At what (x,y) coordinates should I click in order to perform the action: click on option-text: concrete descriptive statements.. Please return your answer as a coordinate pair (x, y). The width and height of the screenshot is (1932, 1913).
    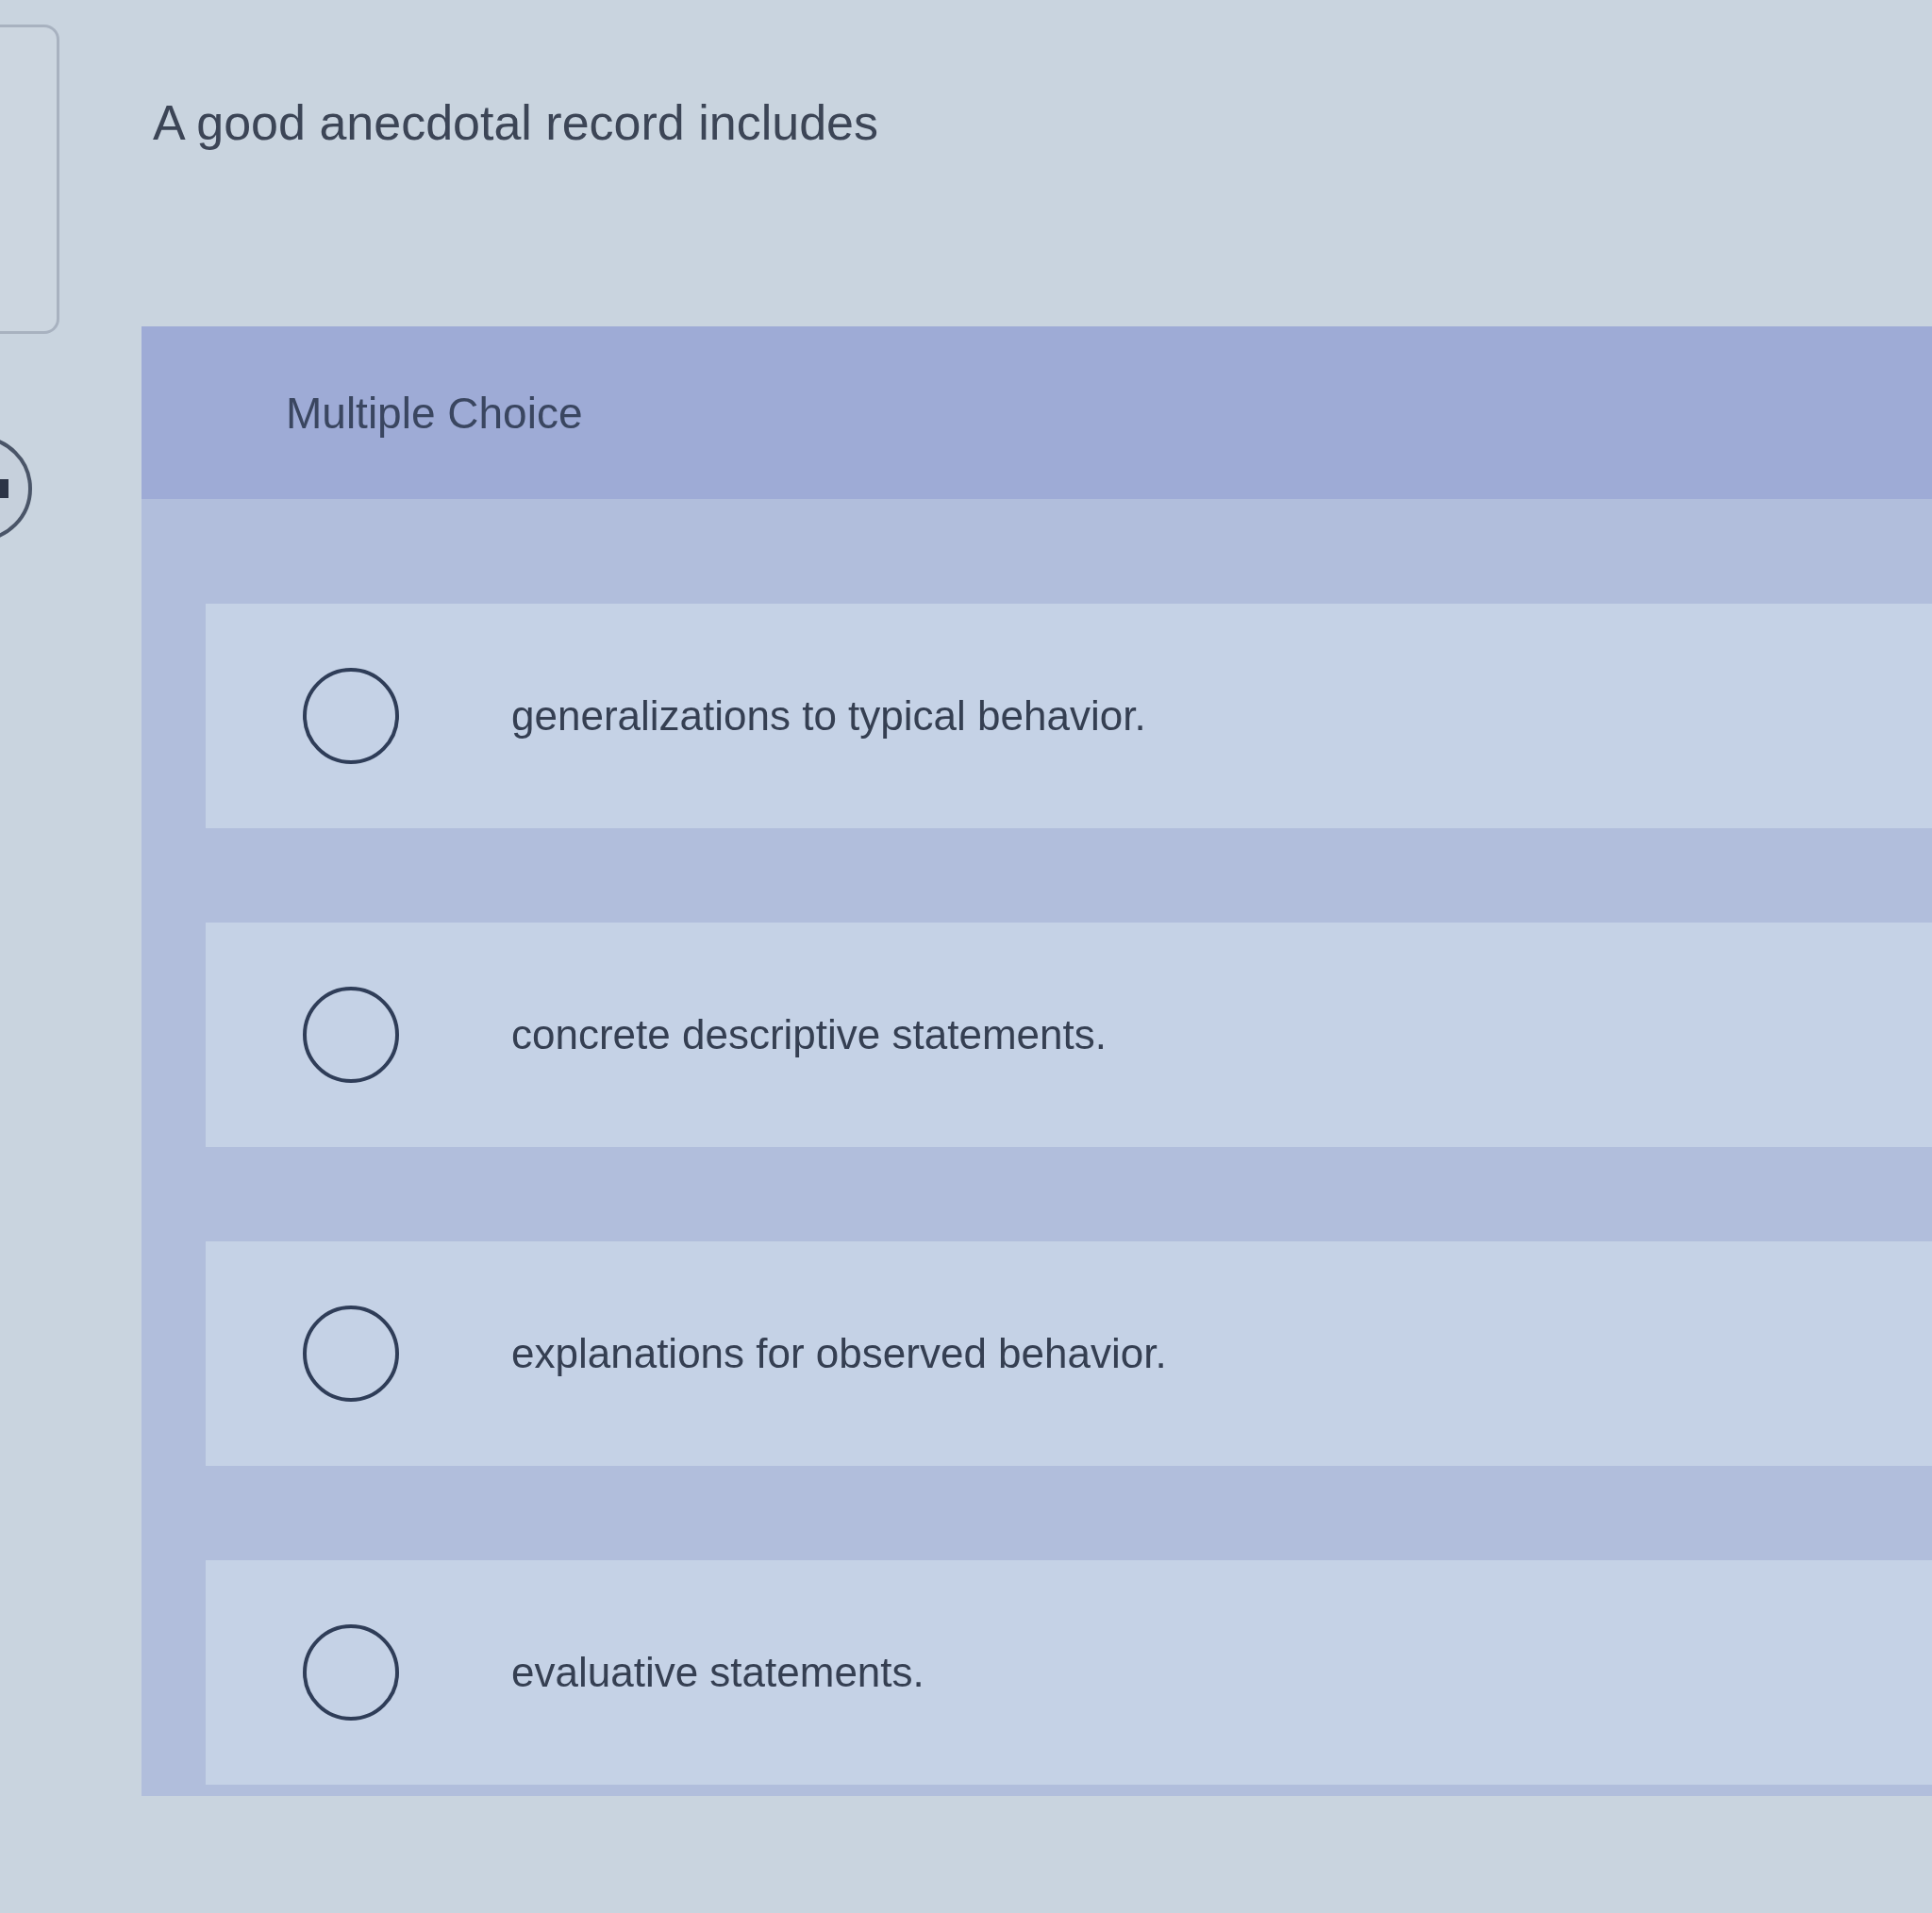
    Looking at the image, I should click on (809, 1034).